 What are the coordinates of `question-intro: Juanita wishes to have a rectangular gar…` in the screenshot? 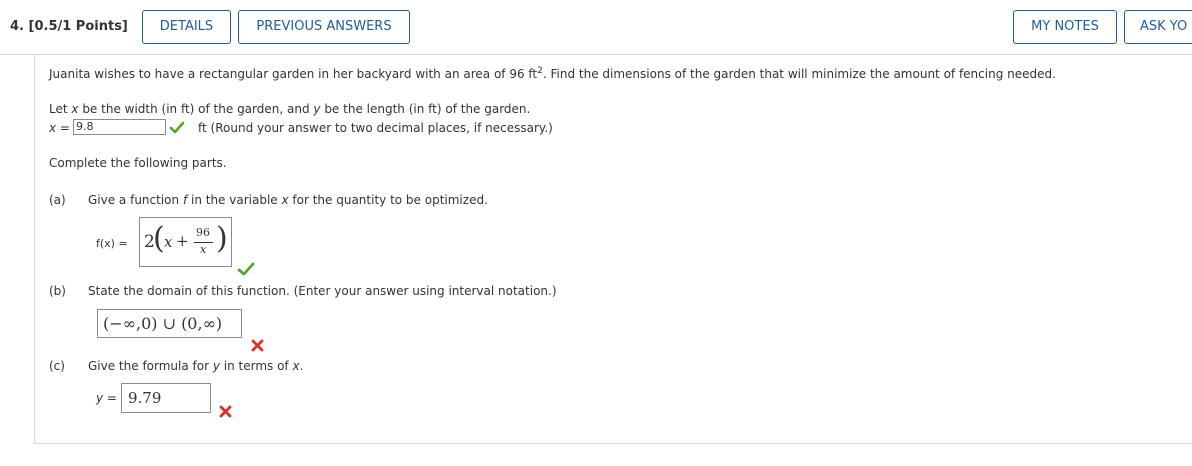 It's located at (552, 73).